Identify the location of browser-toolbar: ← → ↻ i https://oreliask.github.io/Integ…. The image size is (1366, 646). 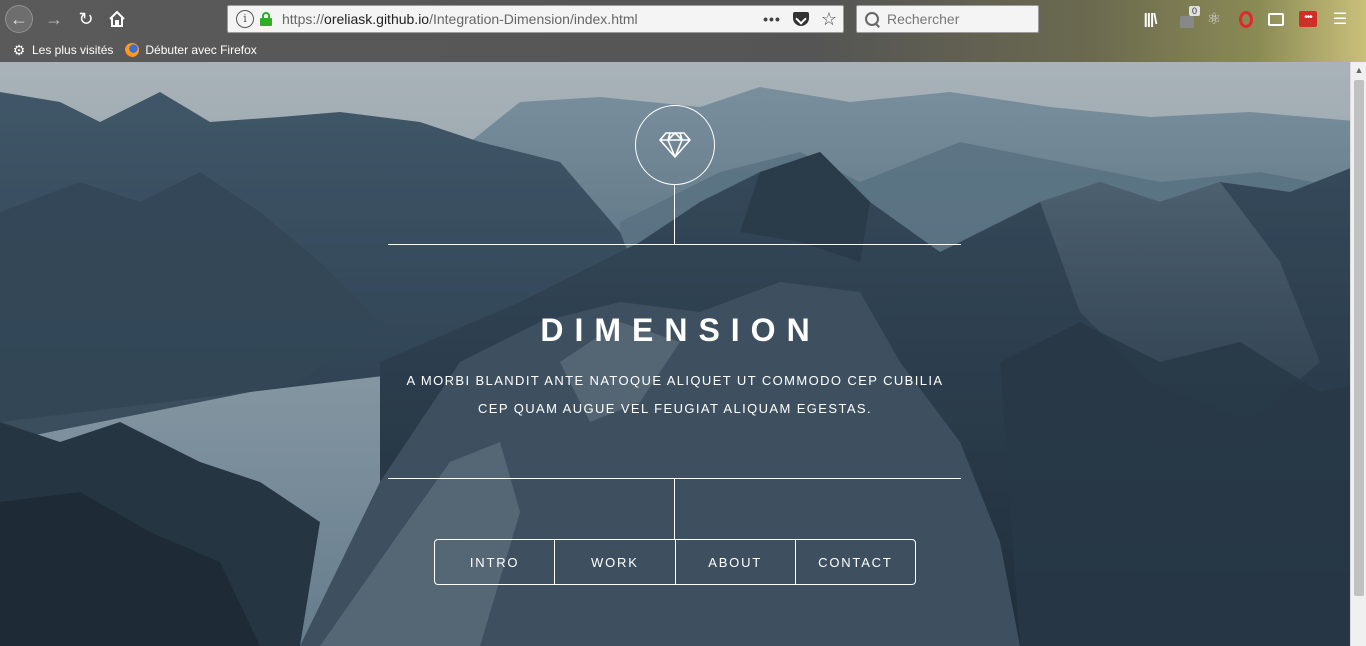
(683, 19).